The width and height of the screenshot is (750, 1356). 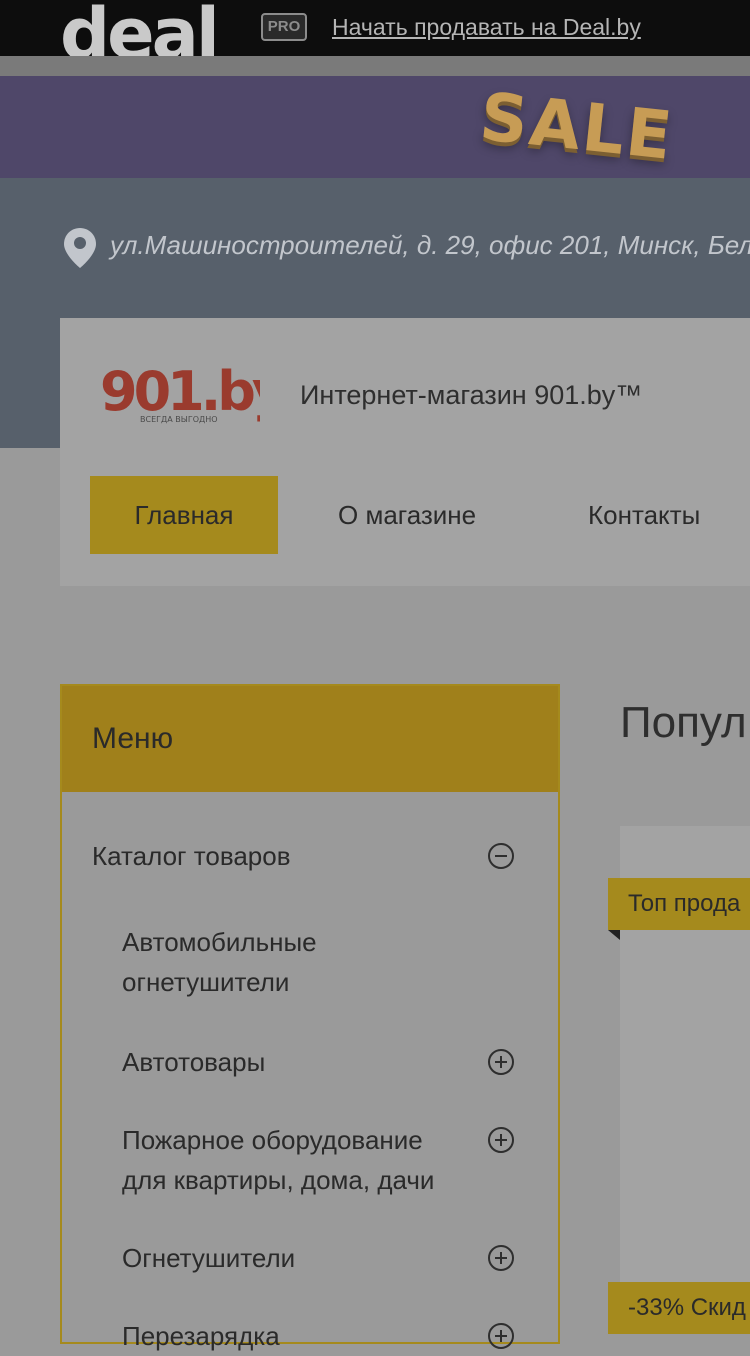 What do you see at coordinates (407, 515) in the screenshot?
I see `tab-about: О магазине` at bounding box center [407, 515].